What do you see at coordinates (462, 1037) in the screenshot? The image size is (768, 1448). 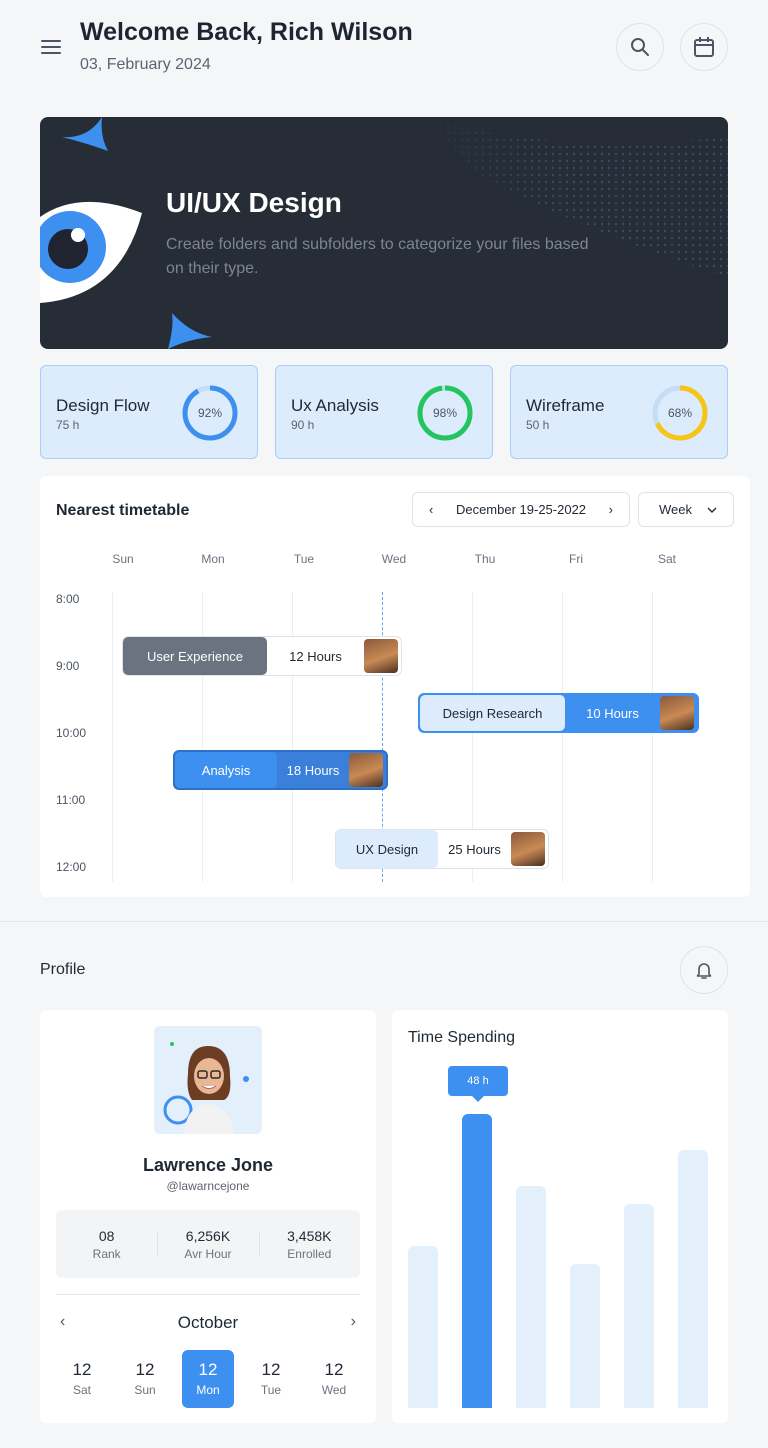 I see `chart-title: Time Spending` at bounding box center [462, 1037].